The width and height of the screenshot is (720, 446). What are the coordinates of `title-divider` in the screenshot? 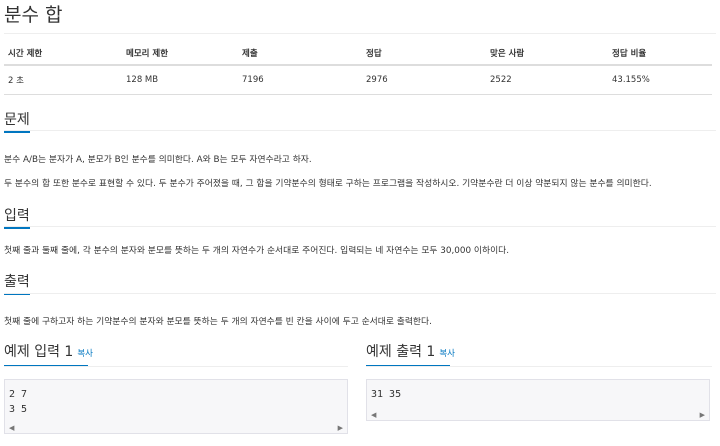 It's located at (360, 33).